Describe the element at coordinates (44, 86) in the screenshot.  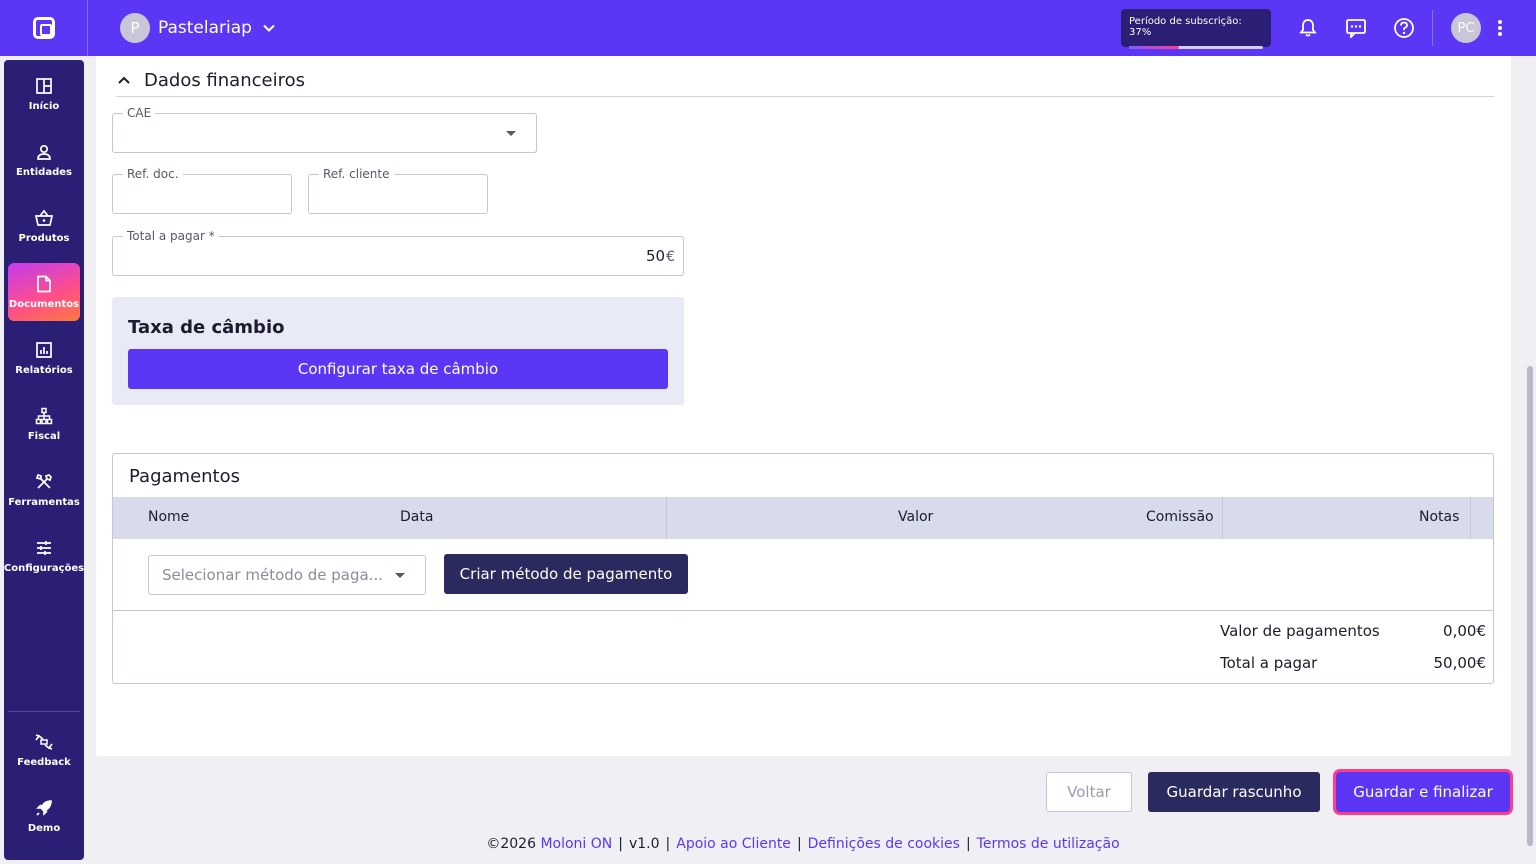
I see `home-grid-icon` at that location.